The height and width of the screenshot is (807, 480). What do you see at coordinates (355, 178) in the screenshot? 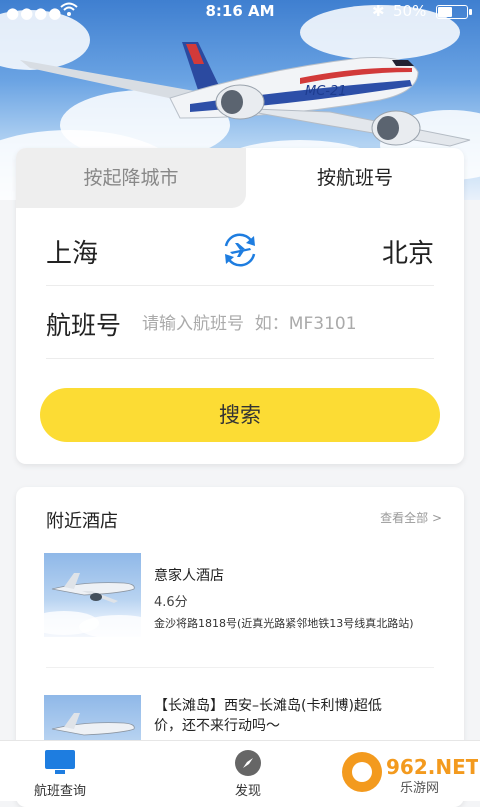
I see `tab-by-flight-number: 按航班号` at bounding box center [355, 178].